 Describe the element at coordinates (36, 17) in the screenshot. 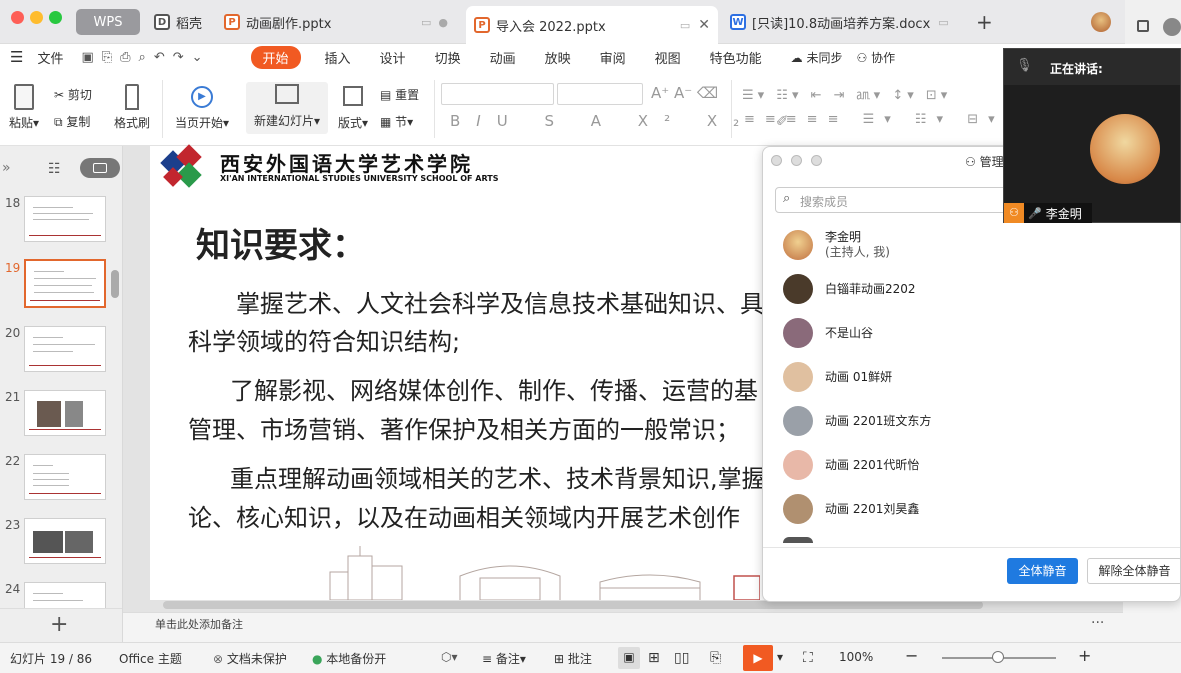

I see `minimize-window-button` at that location.